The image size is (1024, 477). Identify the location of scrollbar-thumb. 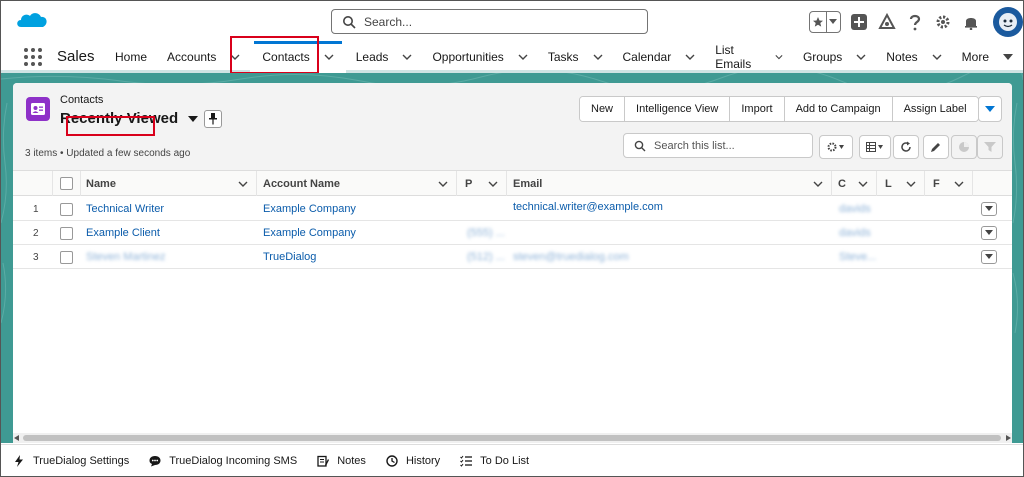
(512, 438).